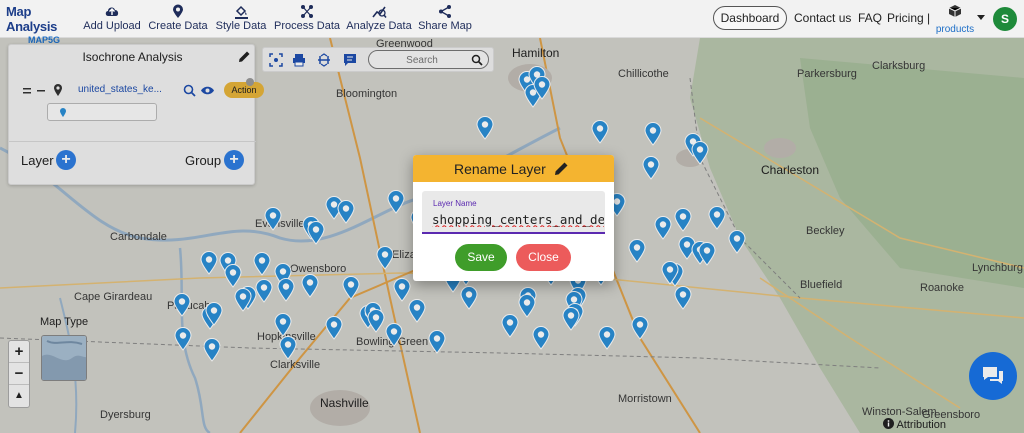 The width and height of the screenshot is (1024, 433). I want to click on nav-label: Create Data, so click(178, 26).